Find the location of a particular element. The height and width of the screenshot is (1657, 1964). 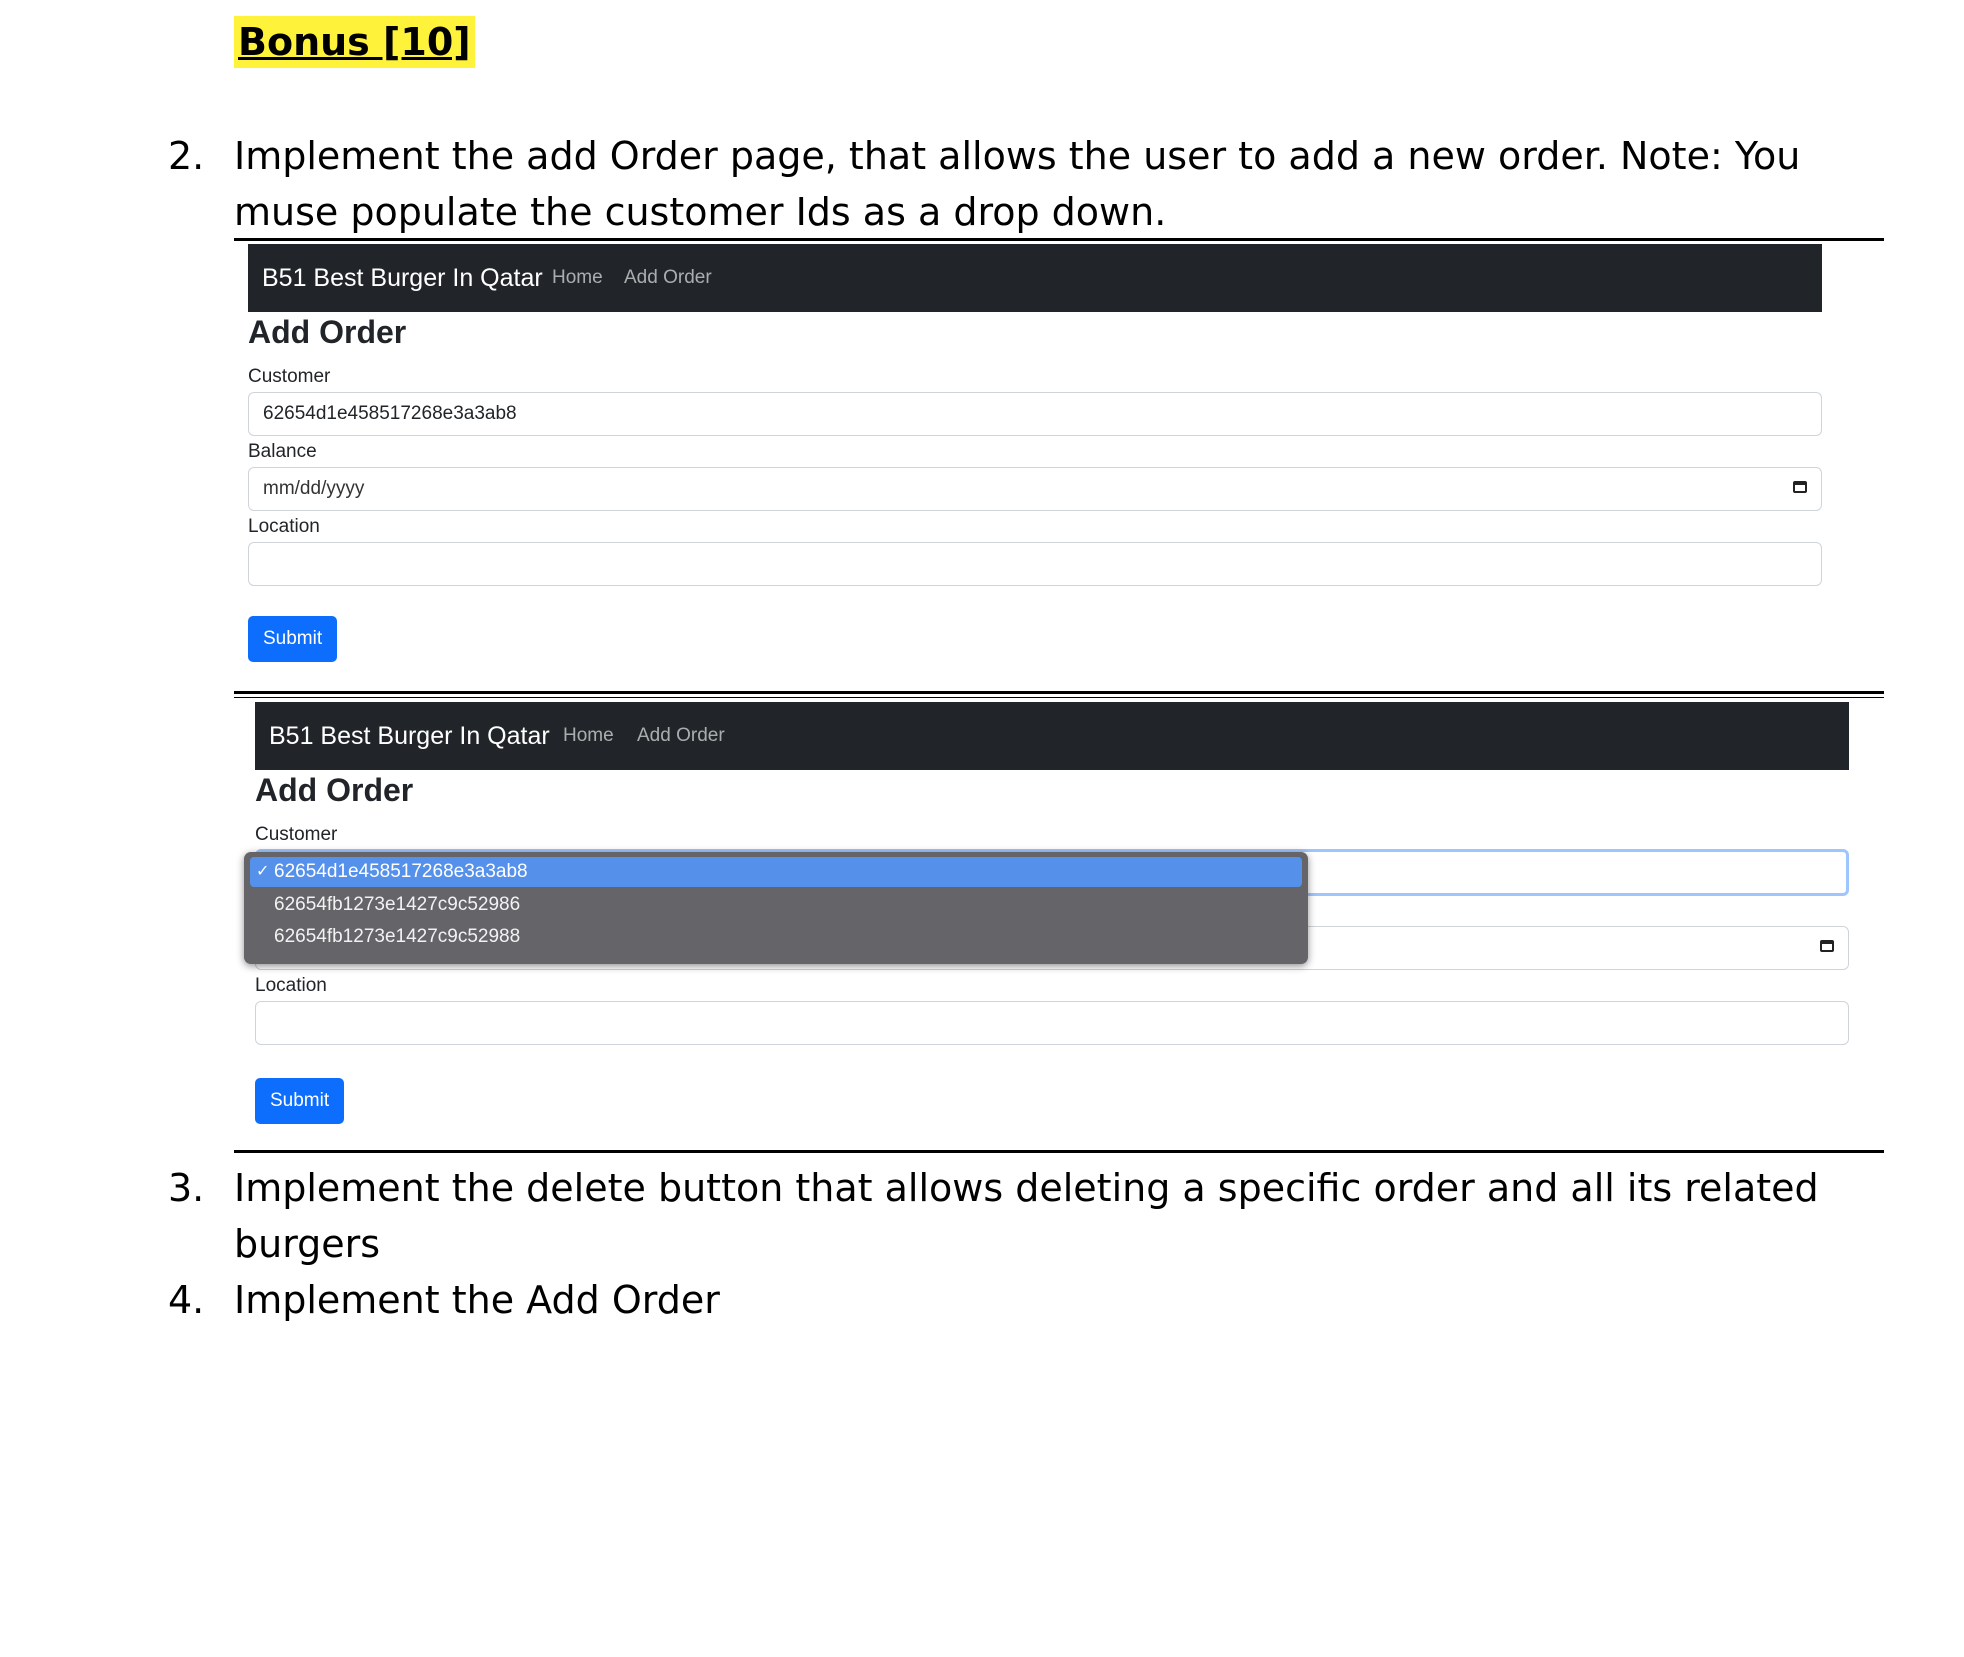

divider-top is located at coordinates (1059, 239).